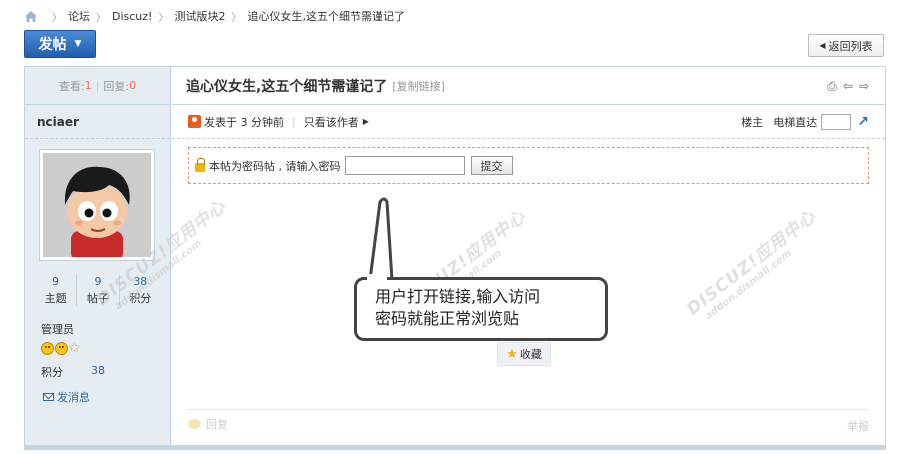 The height and width of the screenshot is (454, 910). What do you see at coordinates (455, 447) in the screenshot?
I see `frame-bottom-bar` at bounding box center [455, 447].